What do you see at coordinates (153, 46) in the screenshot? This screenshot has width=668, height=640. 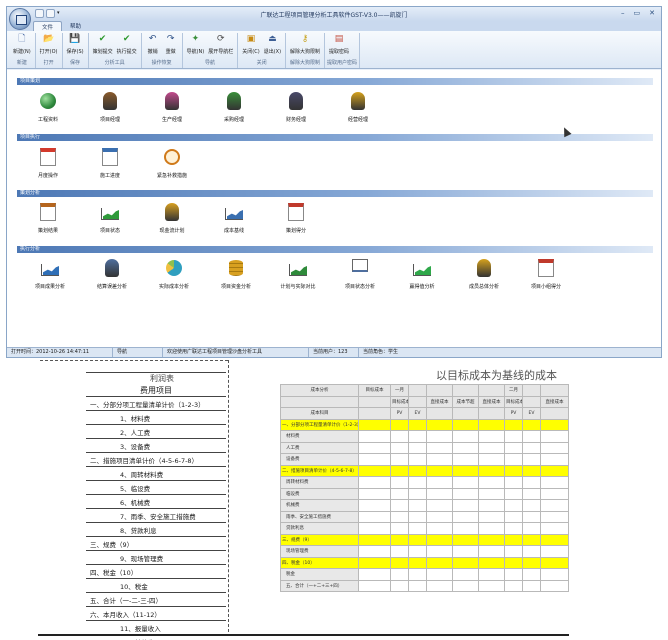 I see `ribbon-button: ↶ 撤销` at bounding box center [153, 46].